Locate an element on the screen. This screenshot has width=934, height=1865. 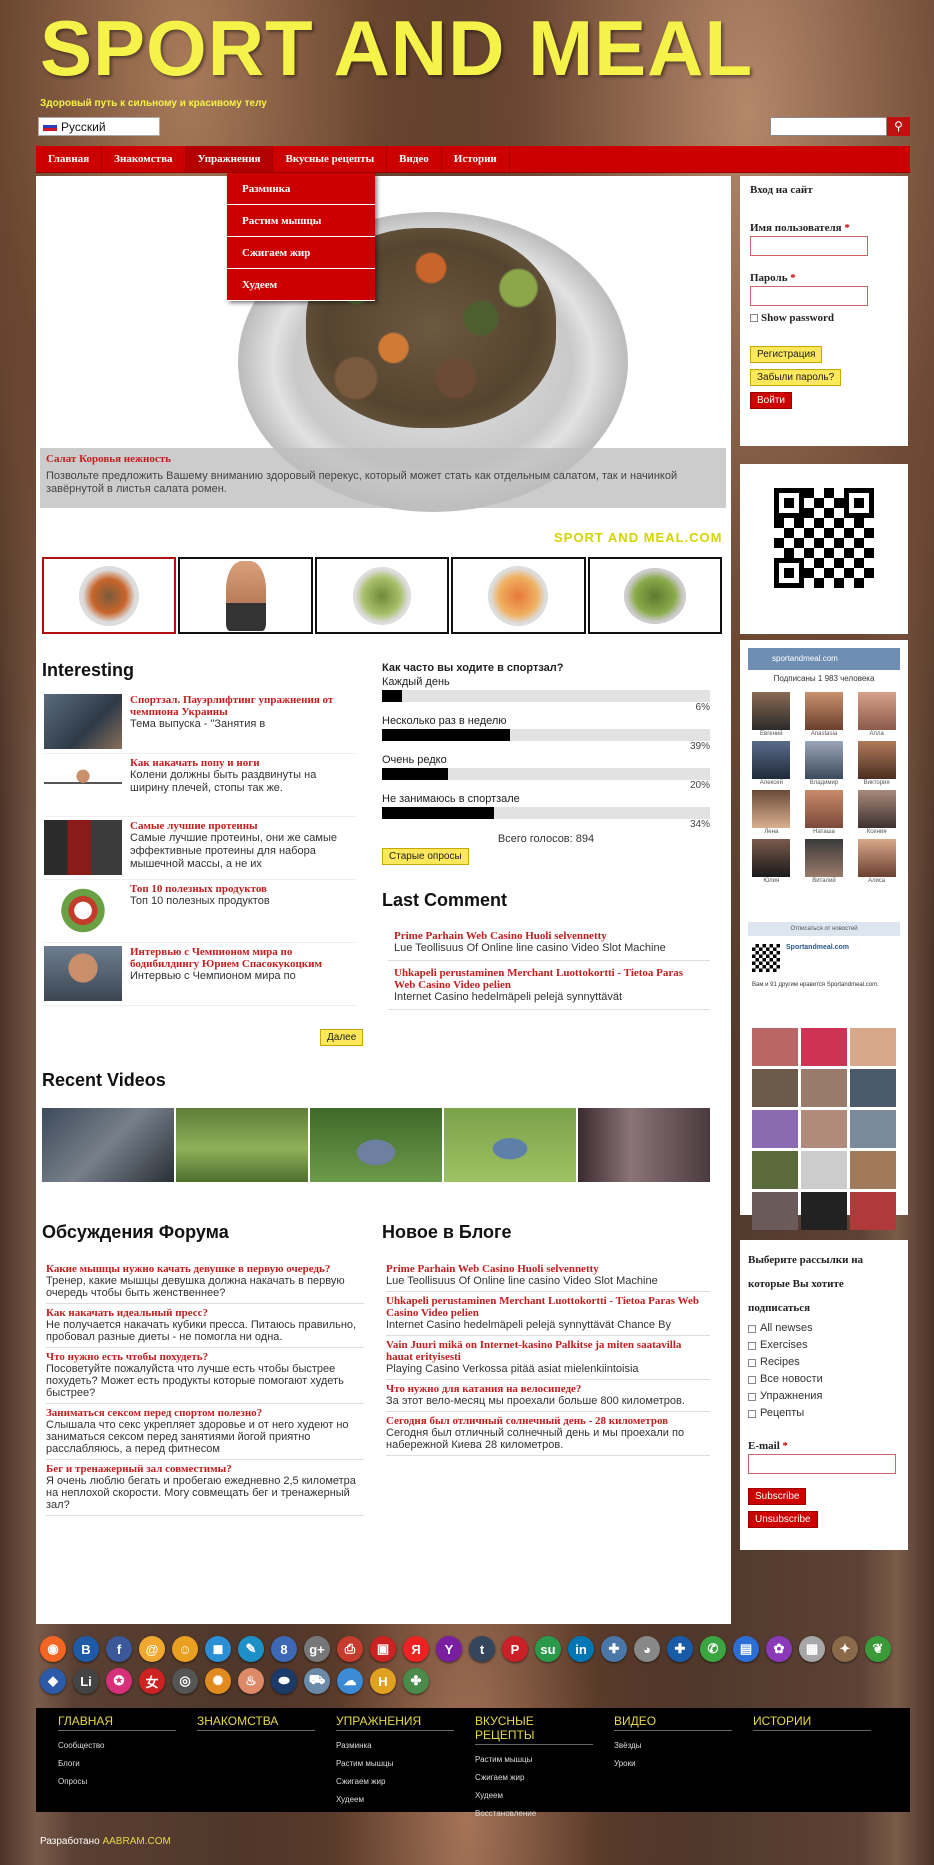
forum-topic-title: Бег и тренажерный зал совместимы? is located at coordinates (205, 1469).